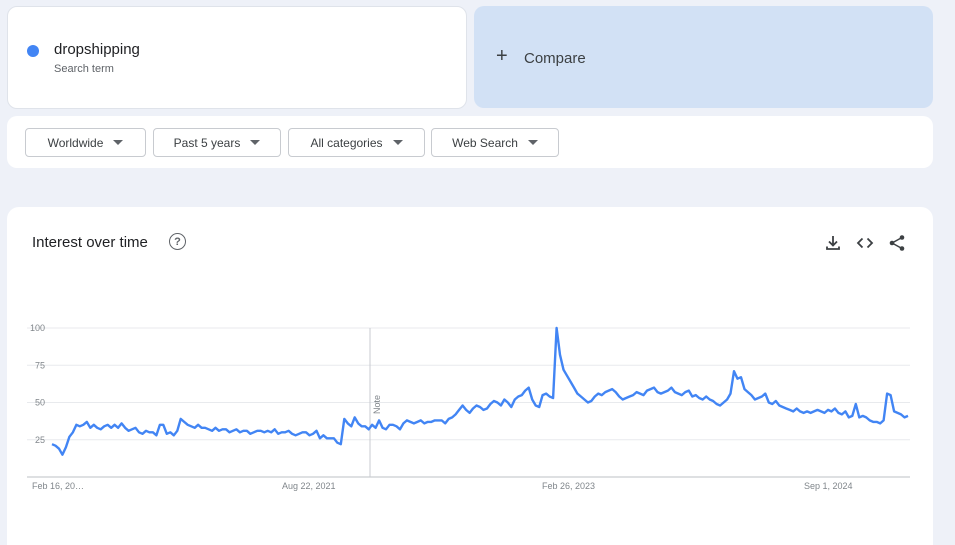  I want to click on filter-search-type-dropdown: Web Search, so click(495, 142).